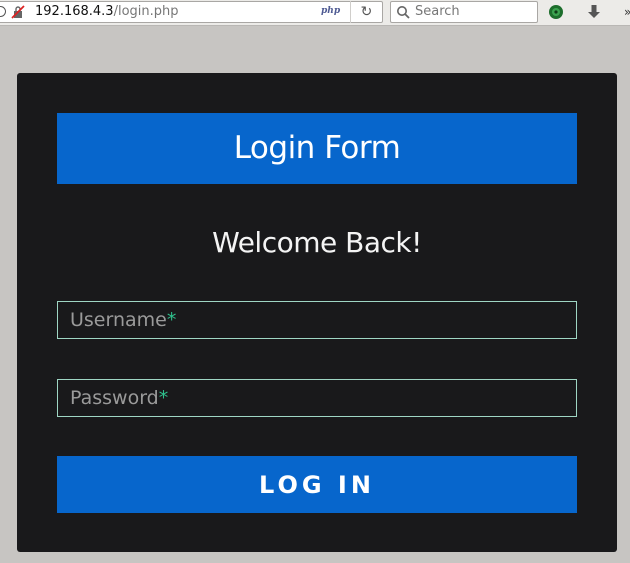  I want to click on reload-button: ↻, so click(366, 12).